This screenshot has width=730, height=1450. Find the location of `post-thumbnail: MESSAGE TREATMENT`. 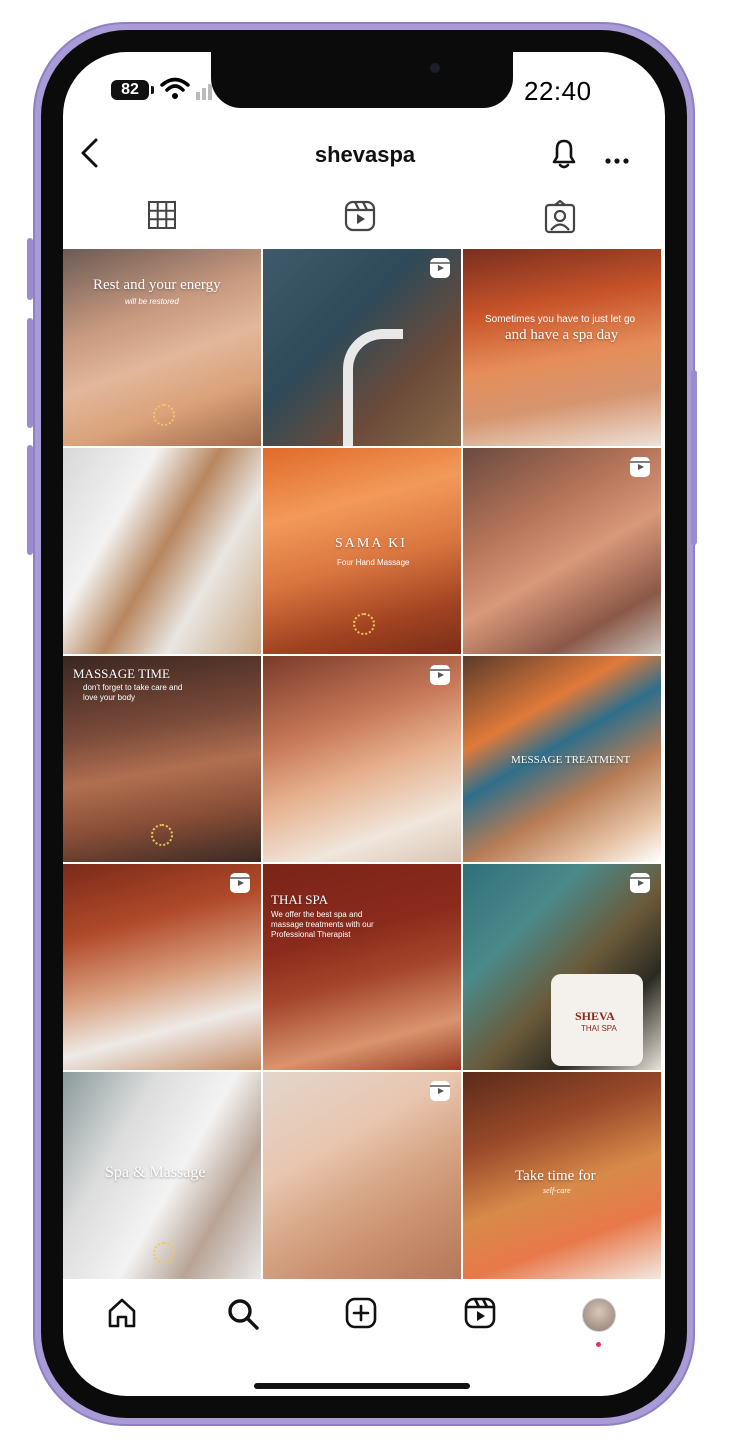

post-thumbnail: MESSAGE TREATMENT is located at coordinates (562, 759).